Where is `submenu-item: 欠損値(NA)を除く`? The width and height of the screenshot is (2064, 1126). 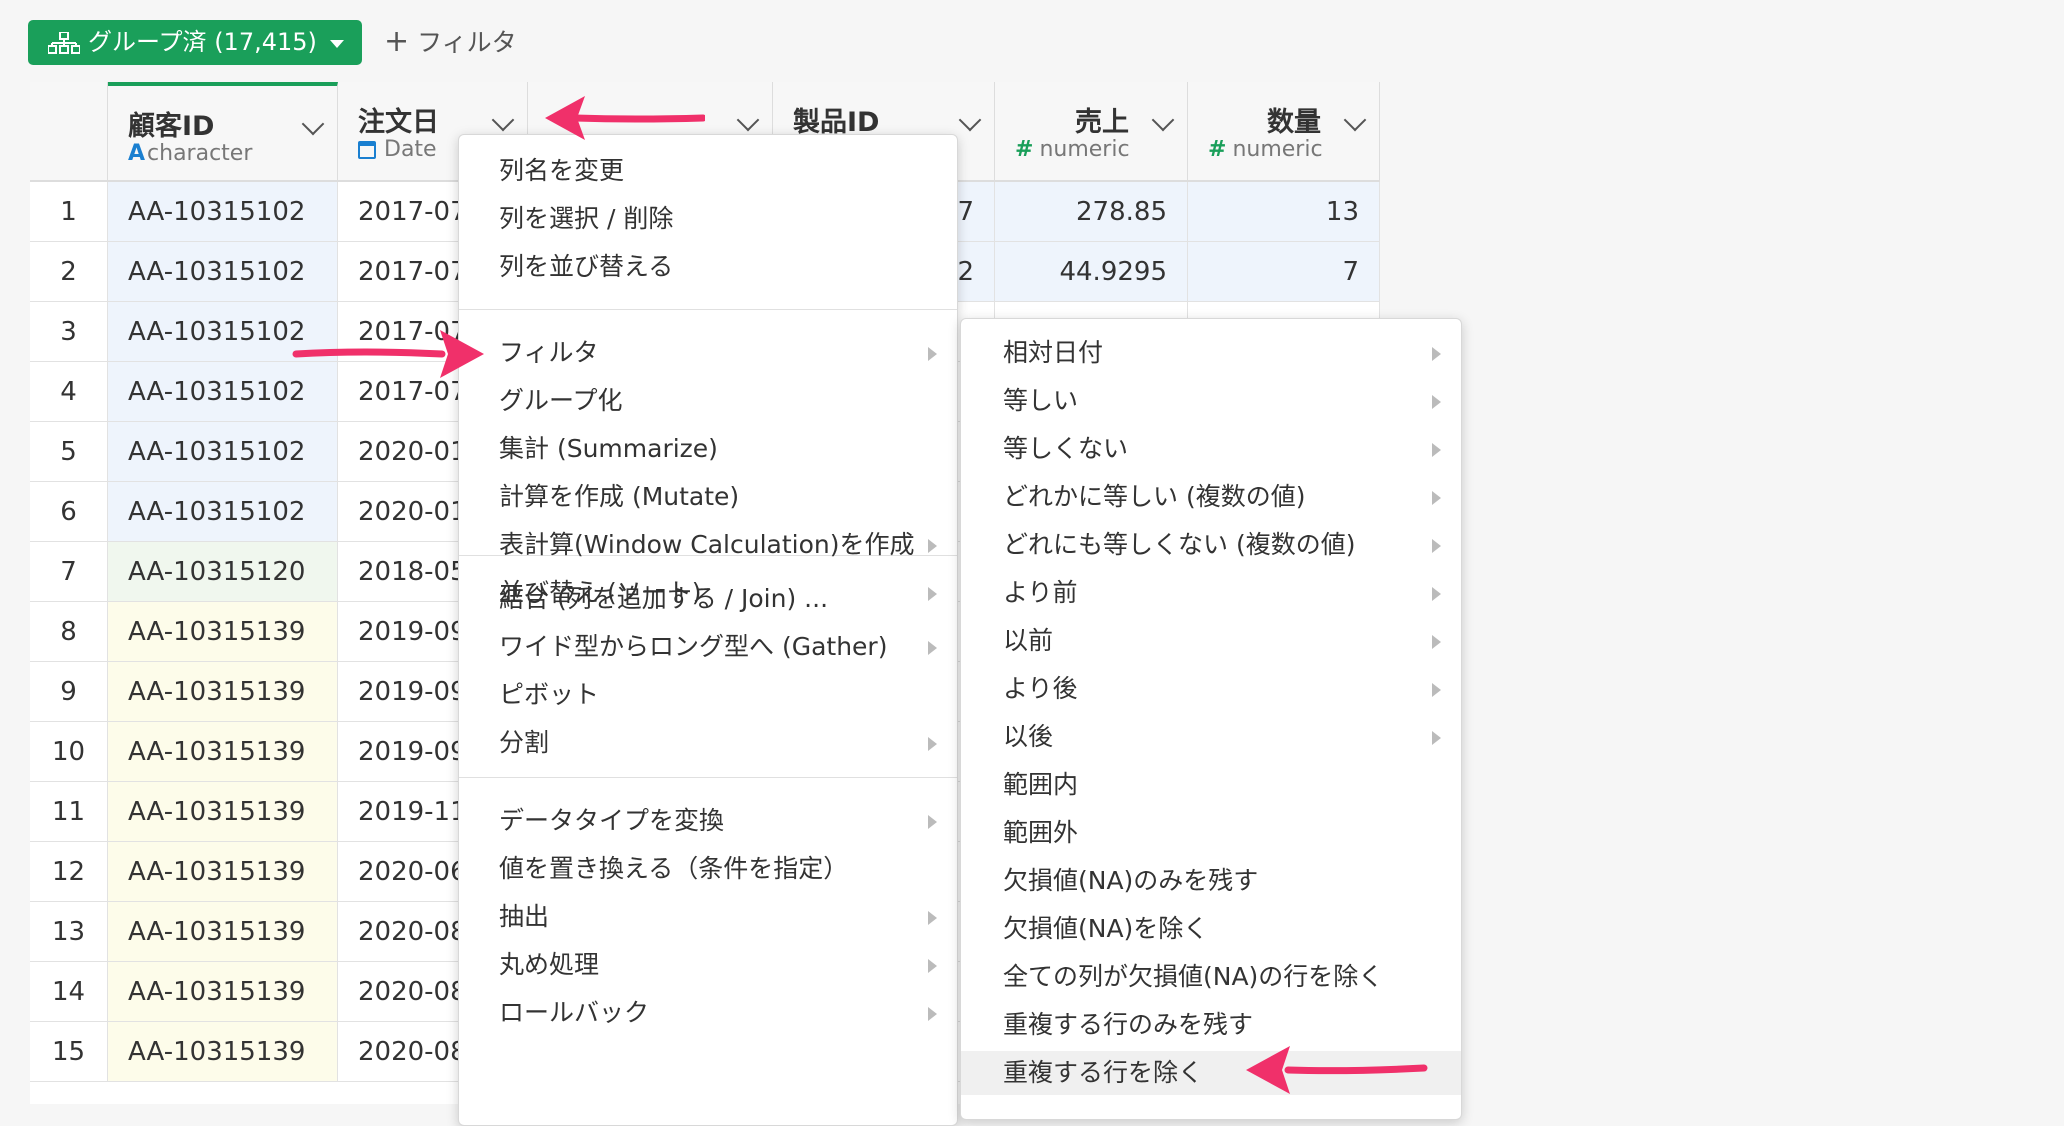 submenu-item: 欠損値(NA)を除く is located at coordinates (1211, 929).